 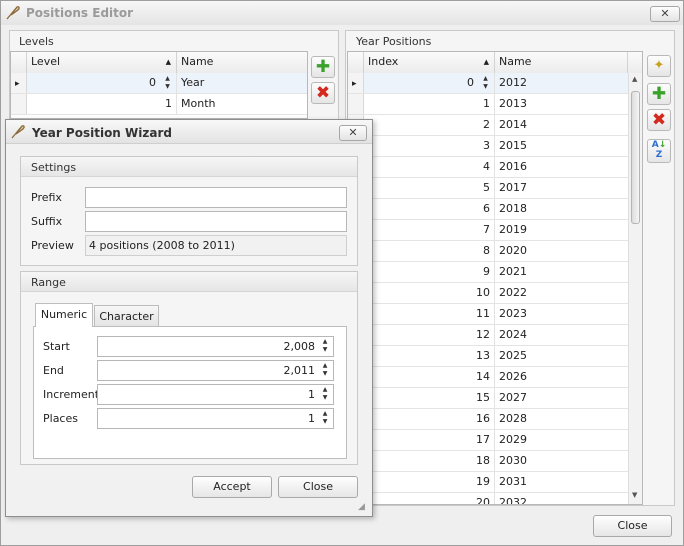 I want to click on table-row: 13 2025, so click(x=488, y=356).